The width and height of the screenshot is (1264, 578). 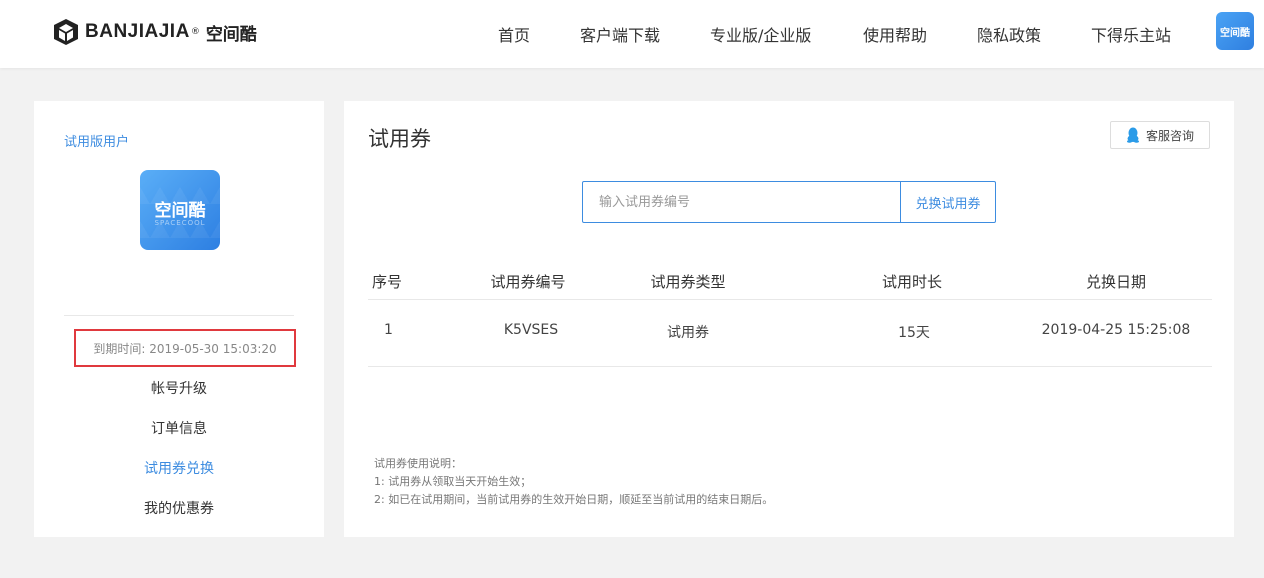 I want to click on nav-help: 使用帮助, so click(x=895, y=34).